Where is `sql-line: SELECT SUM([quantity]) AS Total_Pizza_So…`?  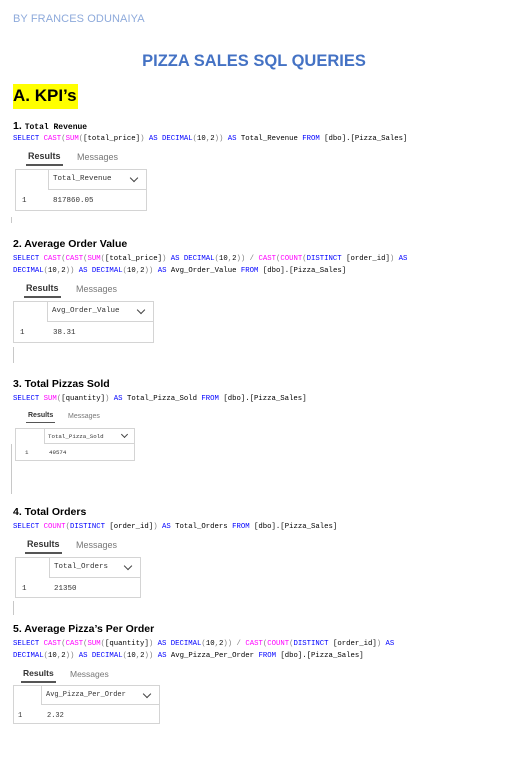
sql-line: SELECT SUM([quantity]) AS Total_Pizza_So… is located at coordinates (160, 399).